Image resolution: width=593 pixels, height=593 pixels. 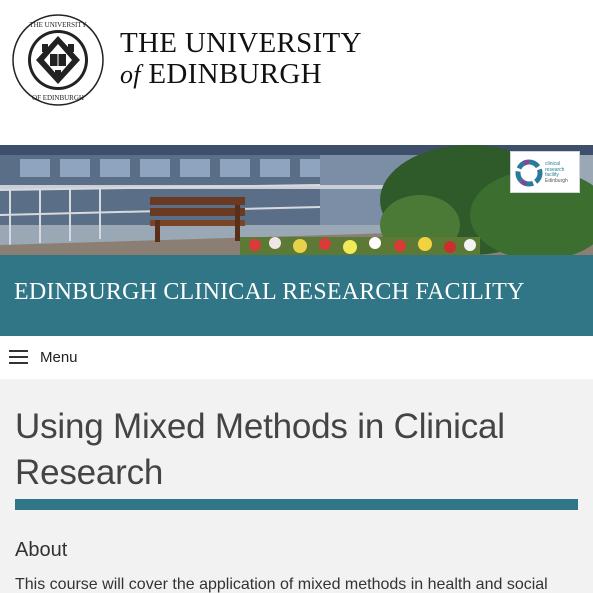 I want to click on menu-bar: Menu, so click(x=296, y=357).